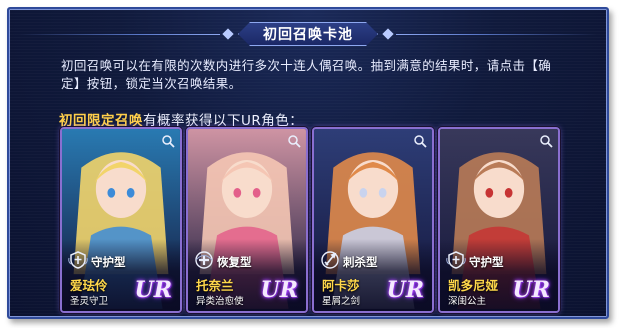 The image size is (620, 328). What do you see at coordinates (181, 119) in the screenshot?
I see `featured-subtitle: 初回限定召唤有概率获得以下UR角色：` at bounding box center [181, 119].